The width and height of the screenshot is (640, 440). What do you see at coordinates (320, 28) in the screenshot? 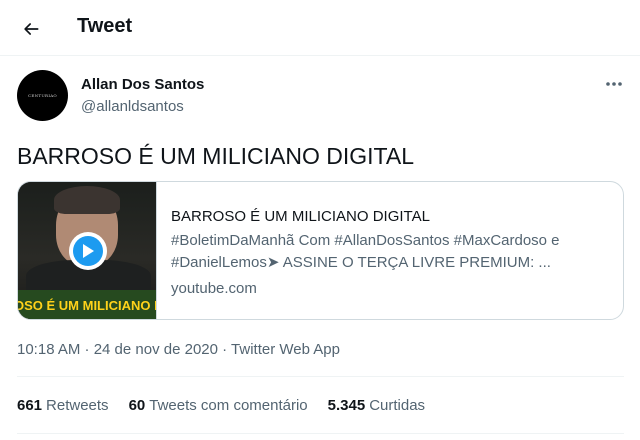
I see `header: Tweet` at bounding box center [320, 28].